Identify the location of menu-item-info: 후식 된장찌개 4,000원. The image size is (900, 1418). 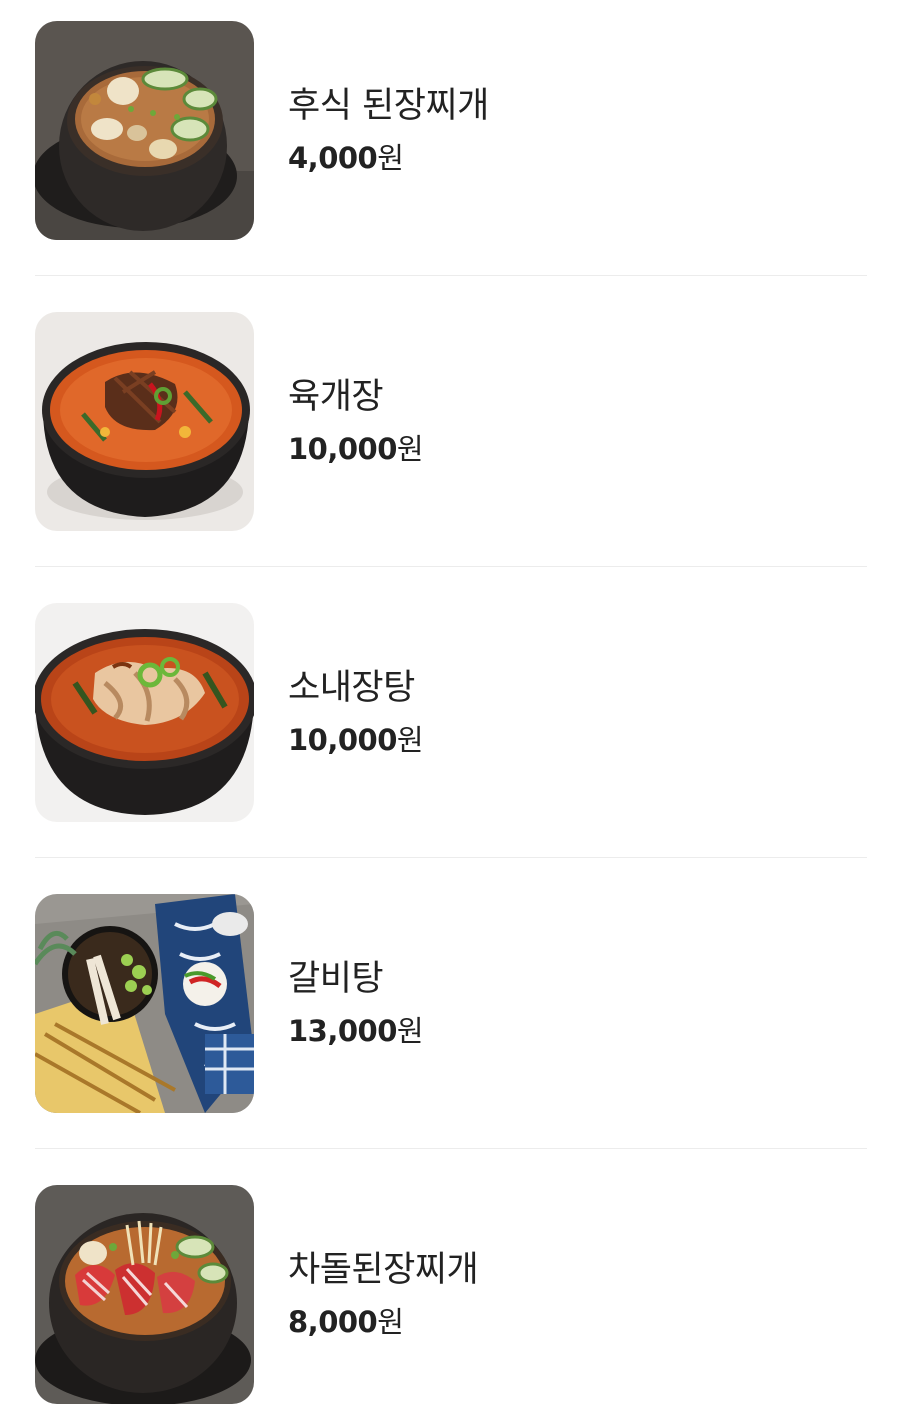
(388, 130).